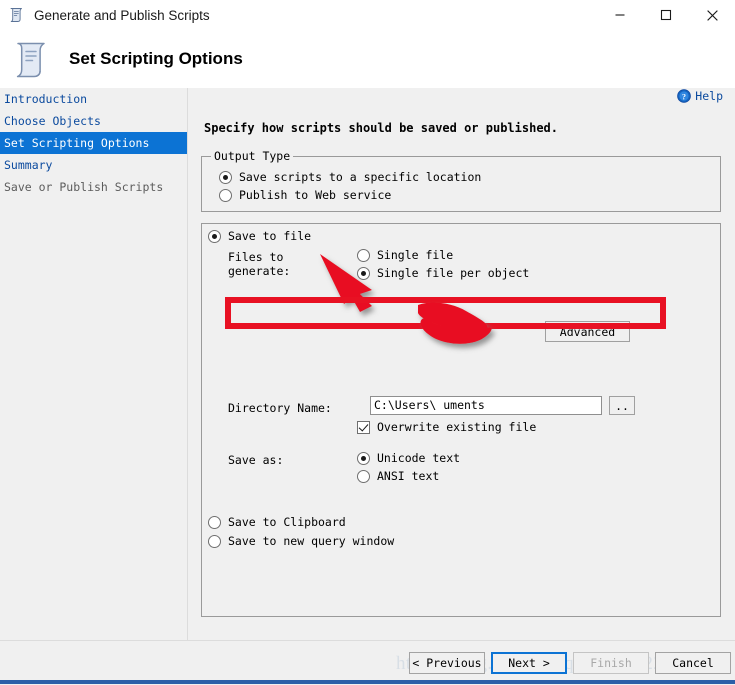 Image resolution: width=735 pixels, height=685 pixels. Describe the element at coordinates (270, 236) in the screenshot. I see `radio-label: Save to file` at that location.